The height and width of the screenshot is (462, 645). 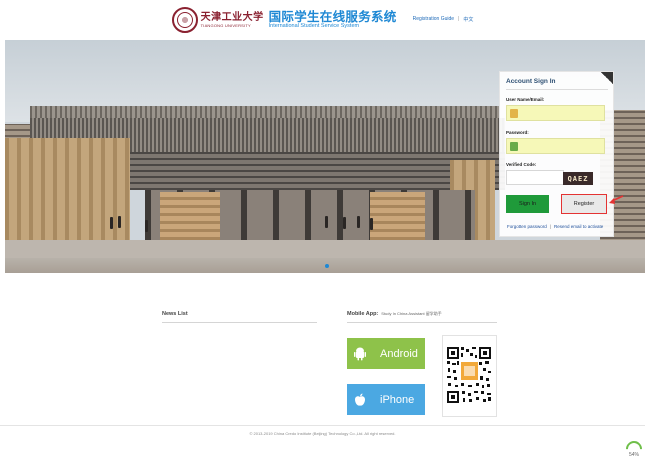 I want to click on iphone-label: iPhone, so click(x=397, y=399).